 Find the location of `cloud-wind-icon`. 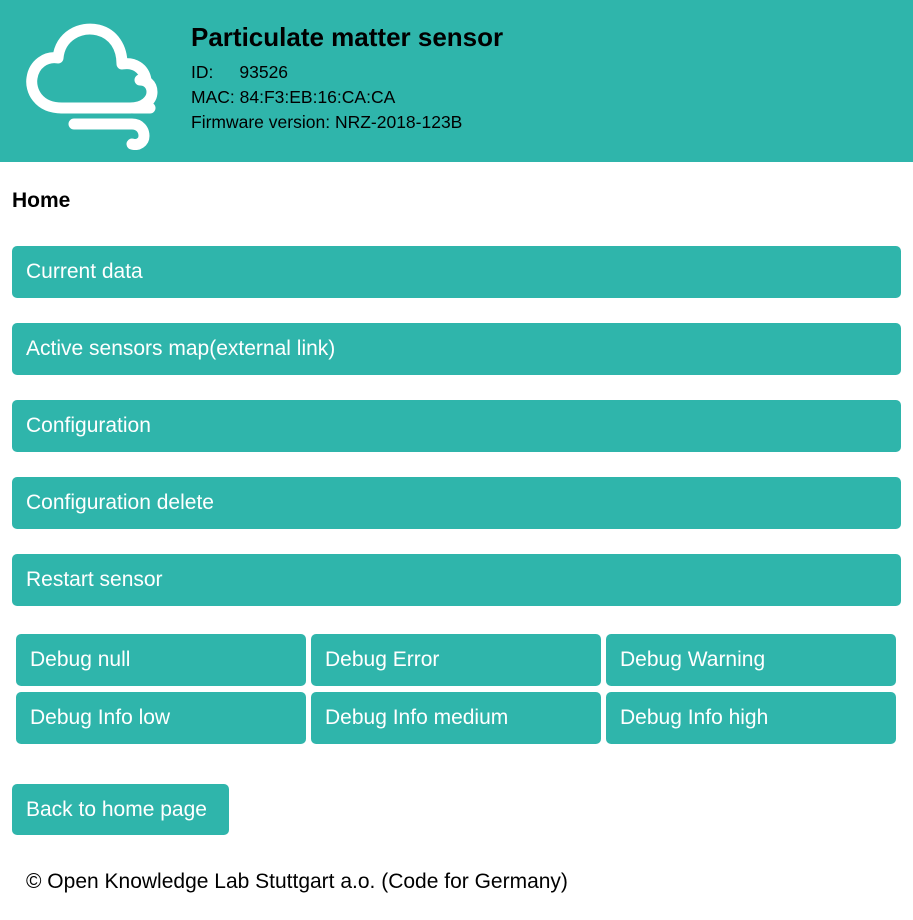

cloud-wind-icon is located at coordinates (92, 86).